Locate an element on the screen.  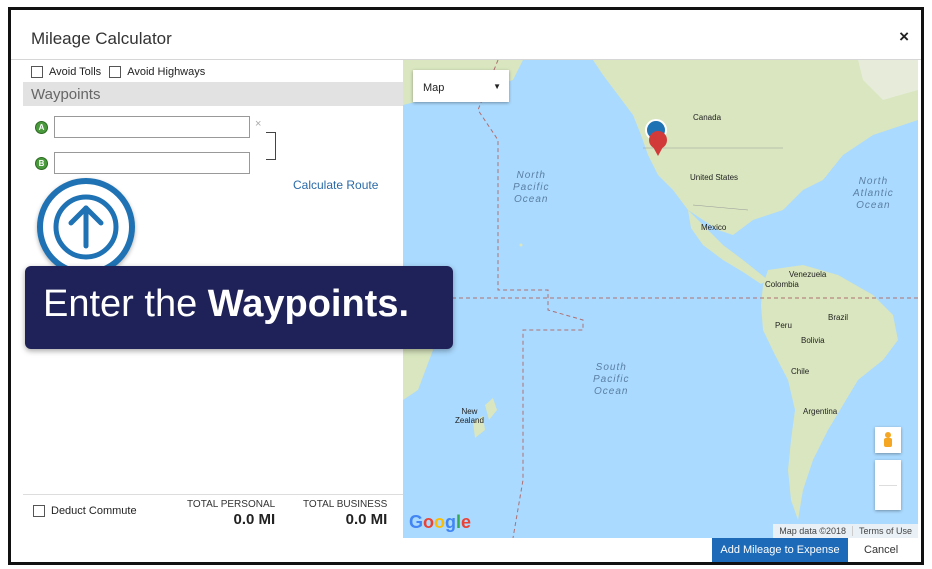
tutorial-callout: Enter the Waypoints. is located at coordinates (239, 307).